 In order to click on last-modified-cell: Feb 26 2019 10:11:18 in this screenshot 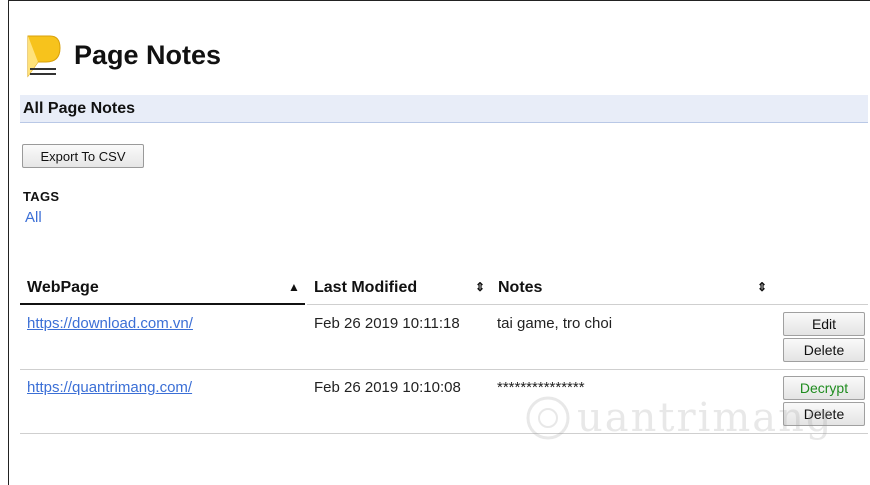, I will do `click(387, 323)`.